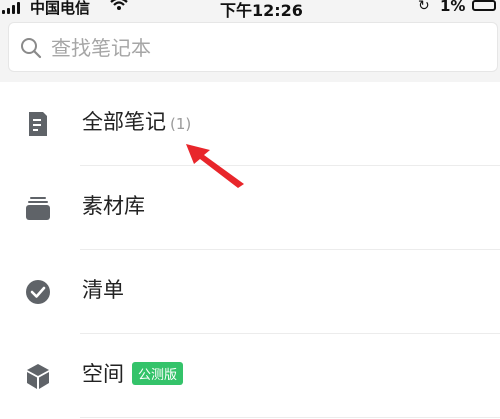  I want to click on clock-time: 下午12:26, so click(261, 10).